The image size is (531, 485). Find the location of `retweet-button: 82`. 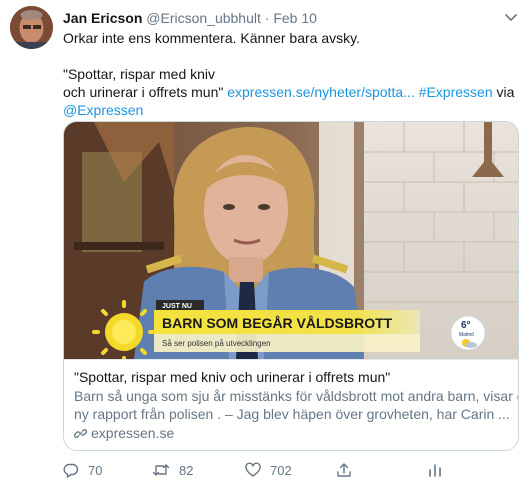

retweet-button: 82 is located at coordinates (172, 470).